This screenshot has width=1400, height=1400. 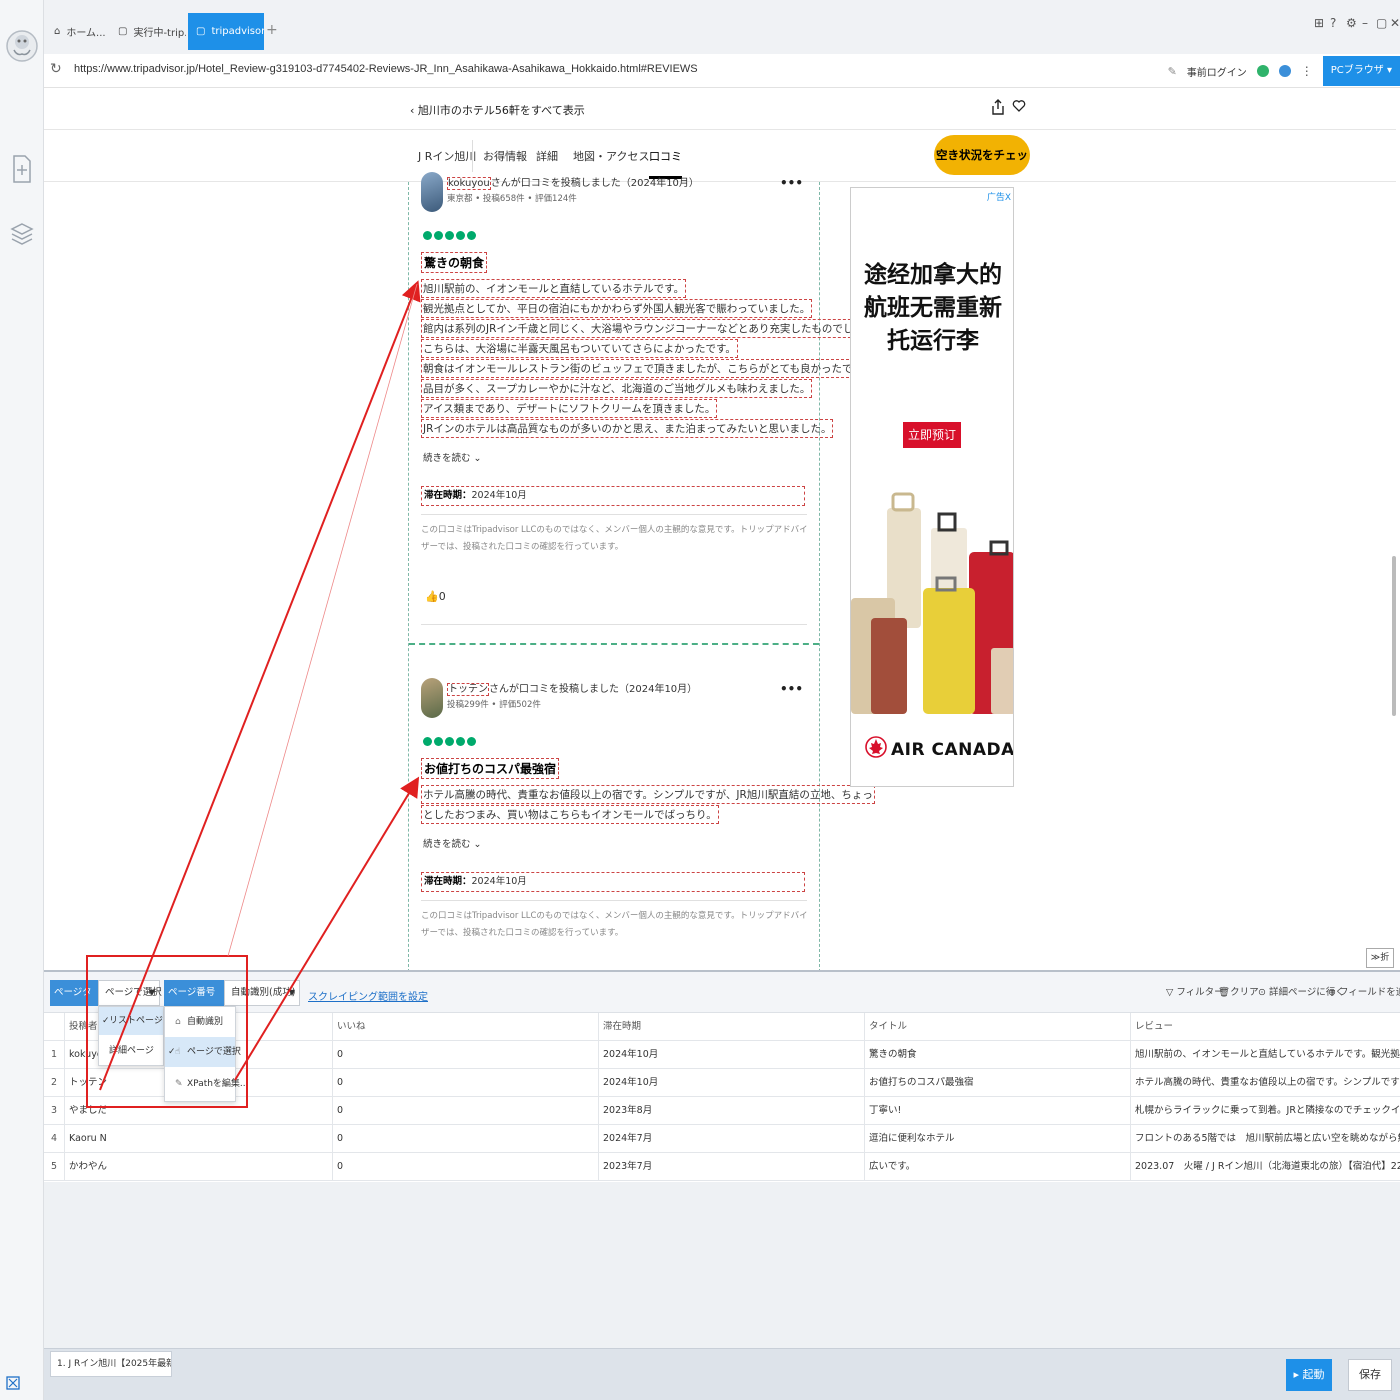 What do you see at coordinates (1370, 1375) in the screenshot?
I see `save-button: 保存` at bounding box center [1370, 1375].